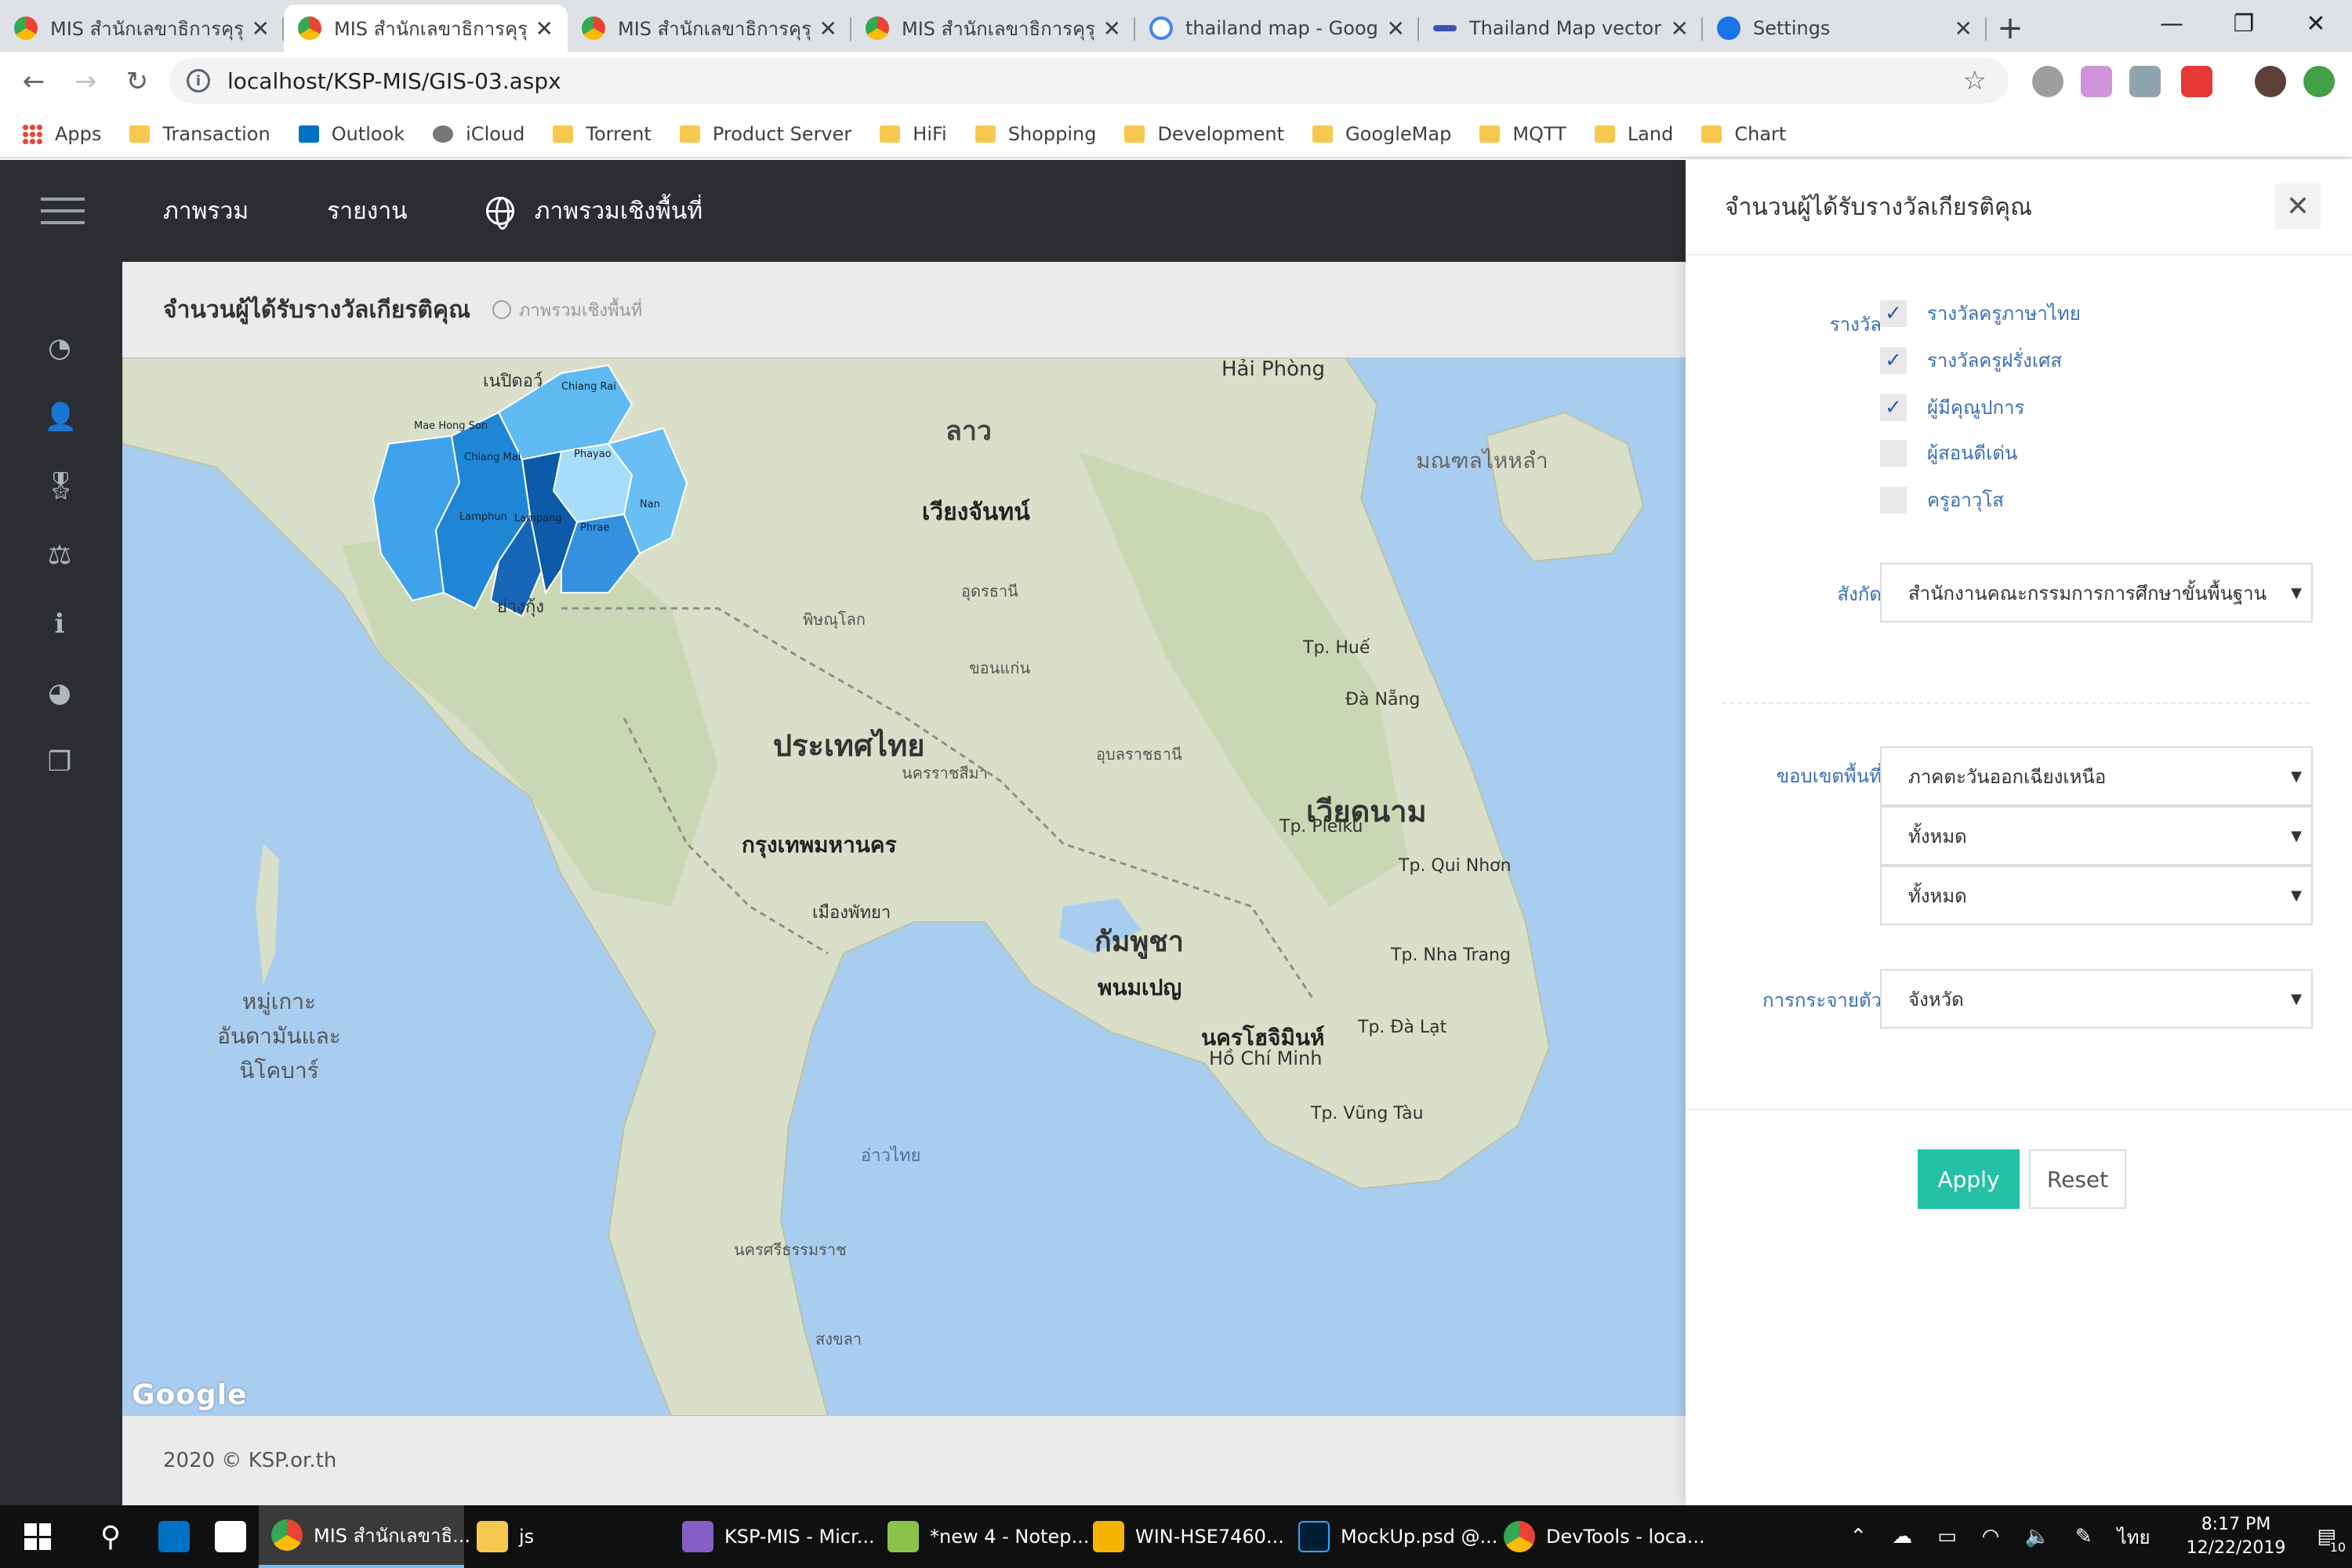 The image size is (2352, 1568). Describe the element at coordinates (206, 211) in the screenshot. I see `nav-overview: ภาพรวม` at that location.